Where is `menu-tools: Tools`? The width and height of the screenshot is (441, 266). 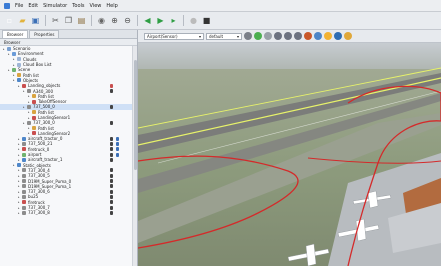 menu-tools: Tools is located at coordinates (78, 6).